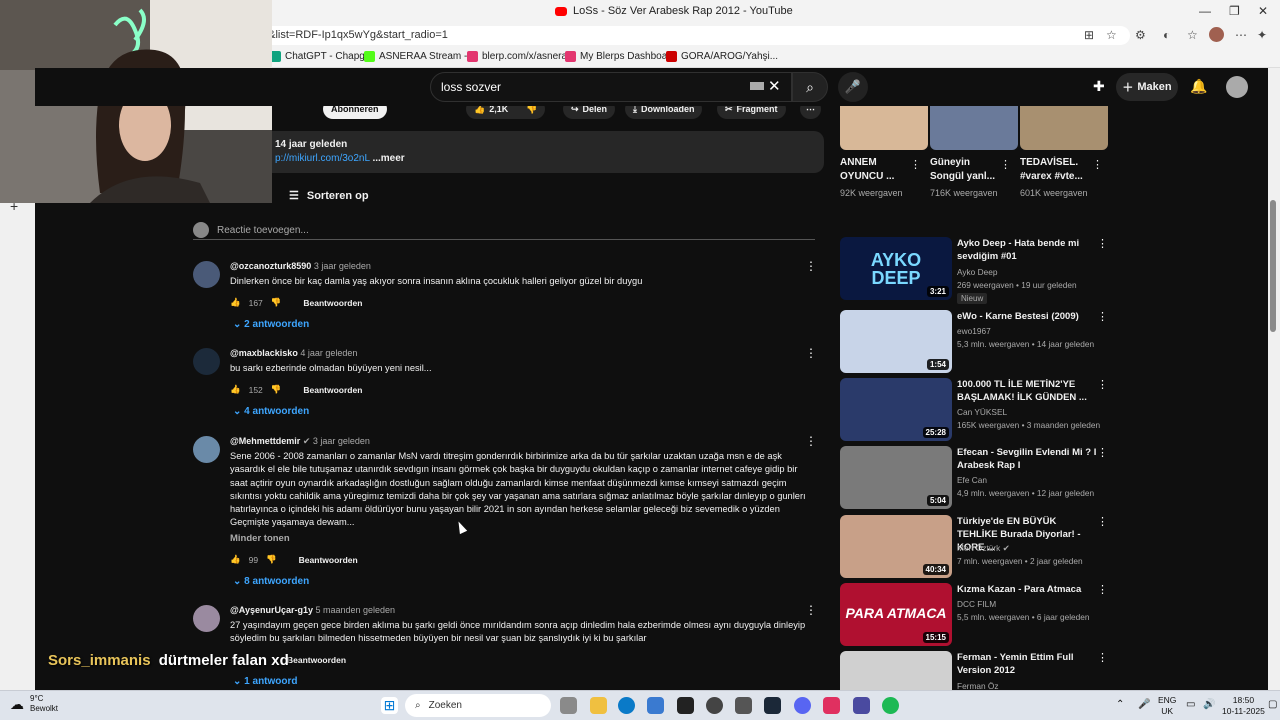  Describe the element at coordinates (1120, 704) in the screenshot. I see `chevron-up-icon: ⌃` at that location.